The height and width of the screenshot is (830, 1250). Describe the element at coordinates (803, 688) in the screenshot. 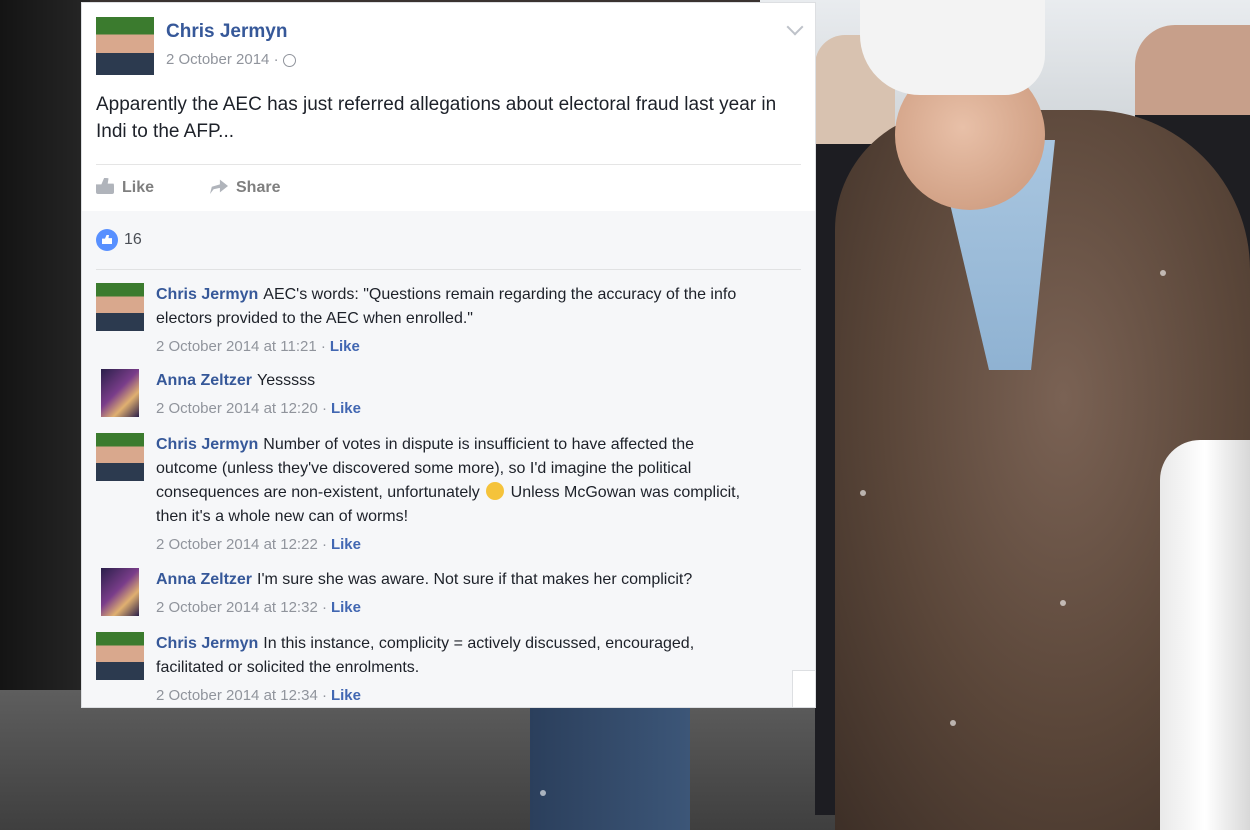

I see `chat-tab-stub` at that location.